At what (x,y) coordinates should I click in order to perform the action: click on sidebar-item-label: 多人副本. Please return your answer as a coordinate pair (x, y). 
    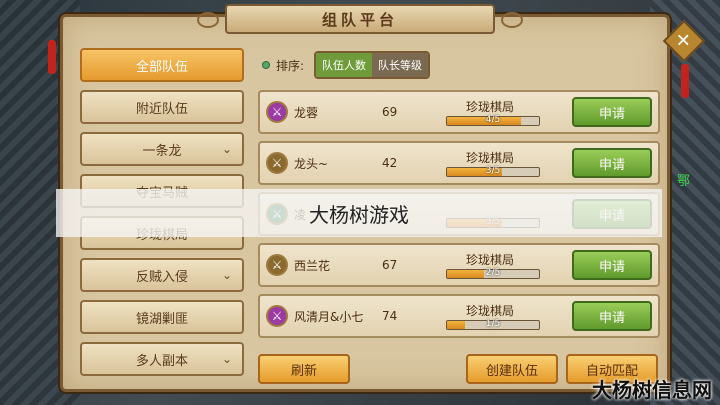
    Looking at the image, I should click on (161, 361).